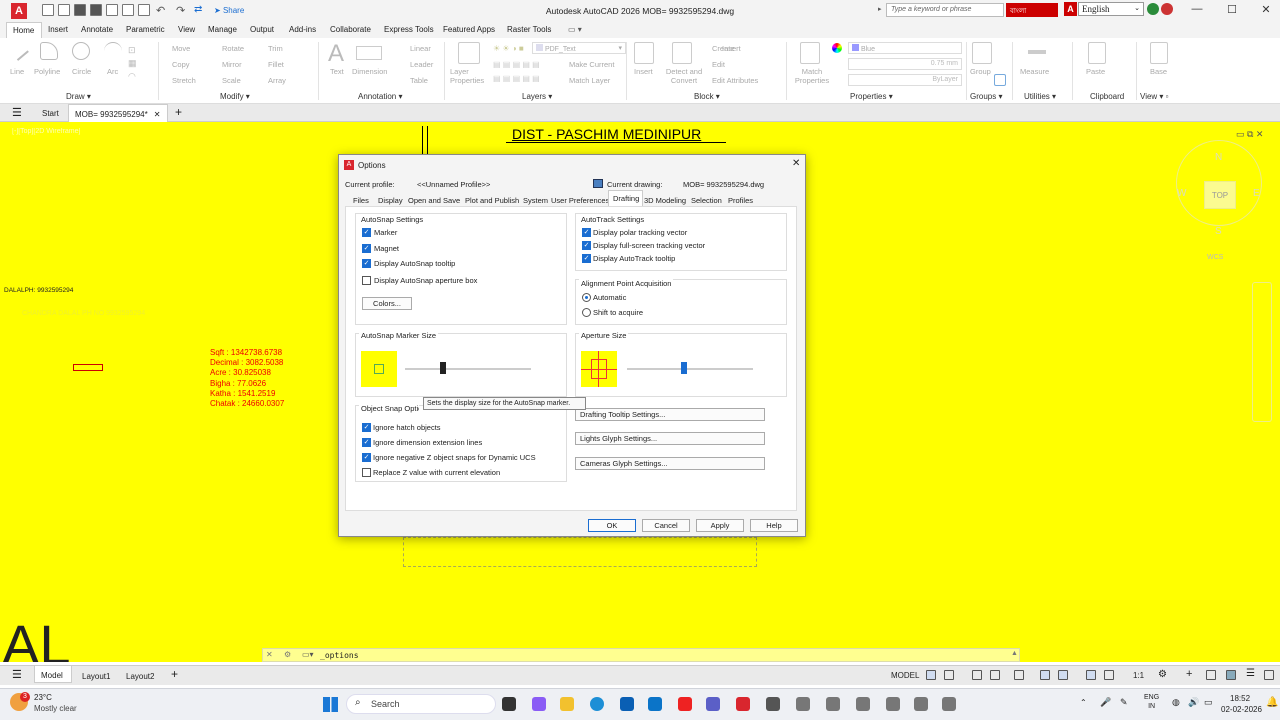 This screenshot has width=1280, height=720. What do you see at coordinates (735, 80) in the screenshot?
I see `edit-attributes-tool: Edit Attributes` at bounding box center [735, 80].